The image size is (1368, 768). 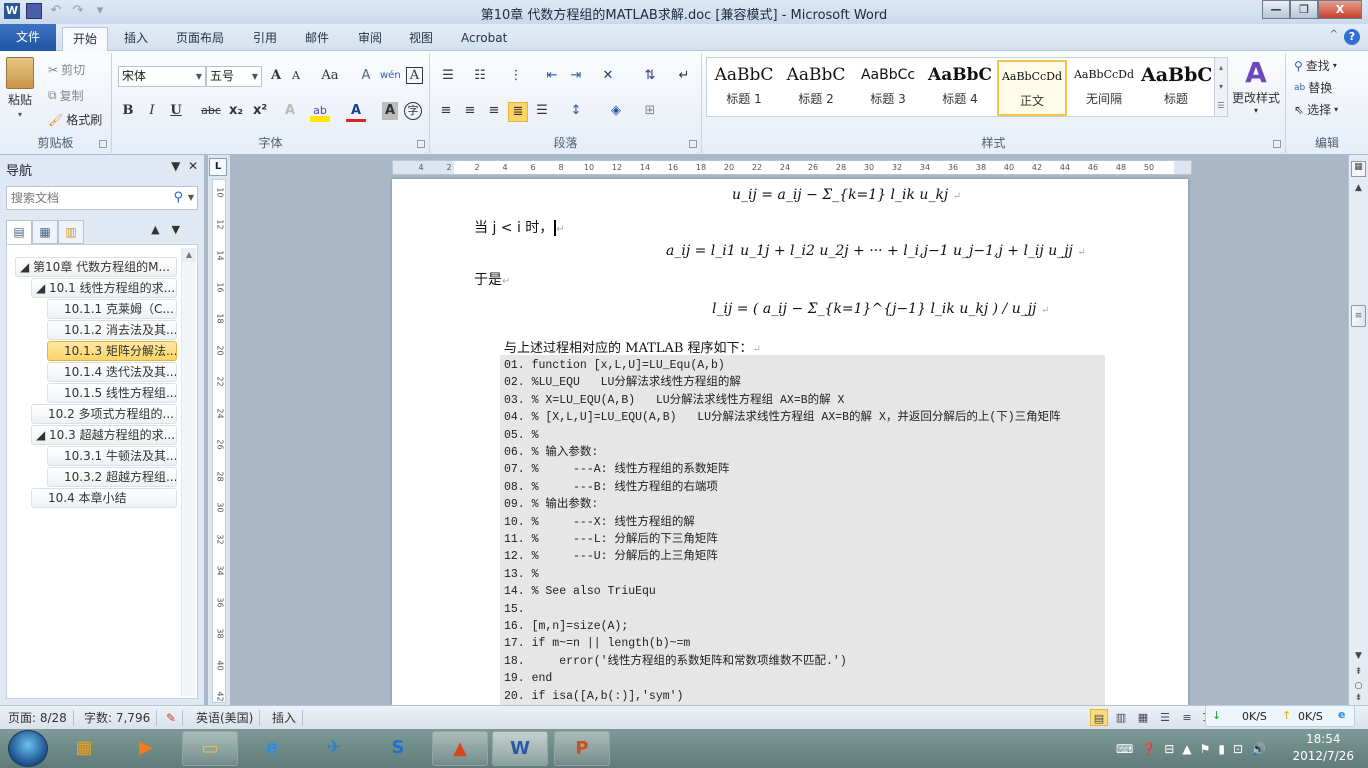 What do you see at coordinates (1323, 748) in the screenshot?
I see `clock: 18:54 2012/7/26` at bounding box center [1323, 748].